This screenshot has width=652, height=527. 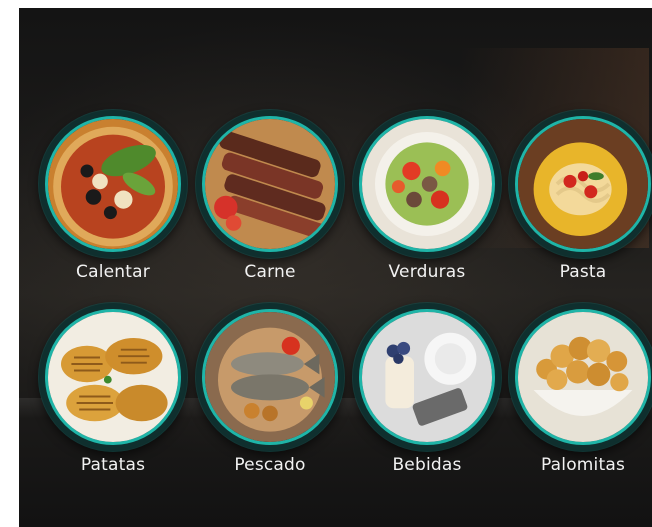 What do you see at coordinates (583, 272) in the screenshot?
I see `menu-item-label: Pasta` at bounding box center [583, 272].